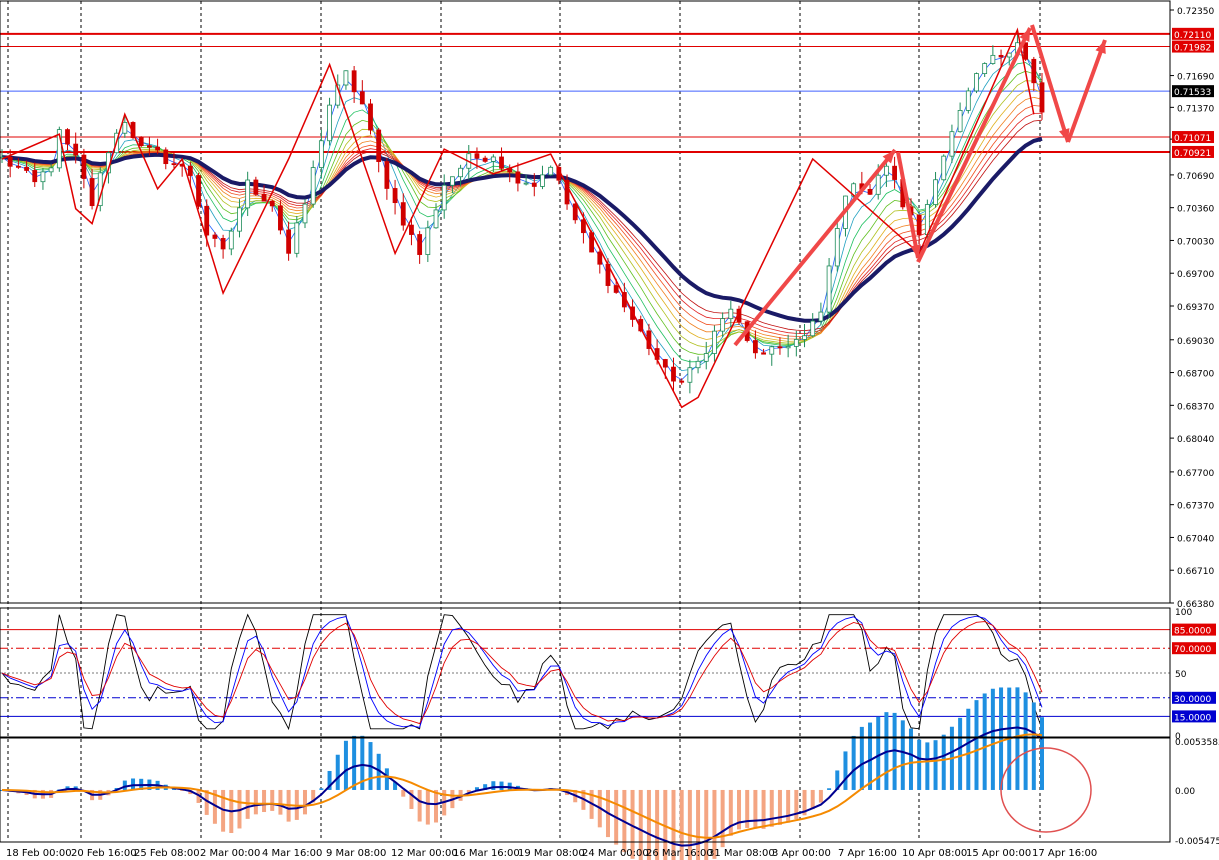 The width and height of the screenshot is (1219, 860). I want to click on time-axis-label: 17 Apr 16:00, so click(1064, 853).